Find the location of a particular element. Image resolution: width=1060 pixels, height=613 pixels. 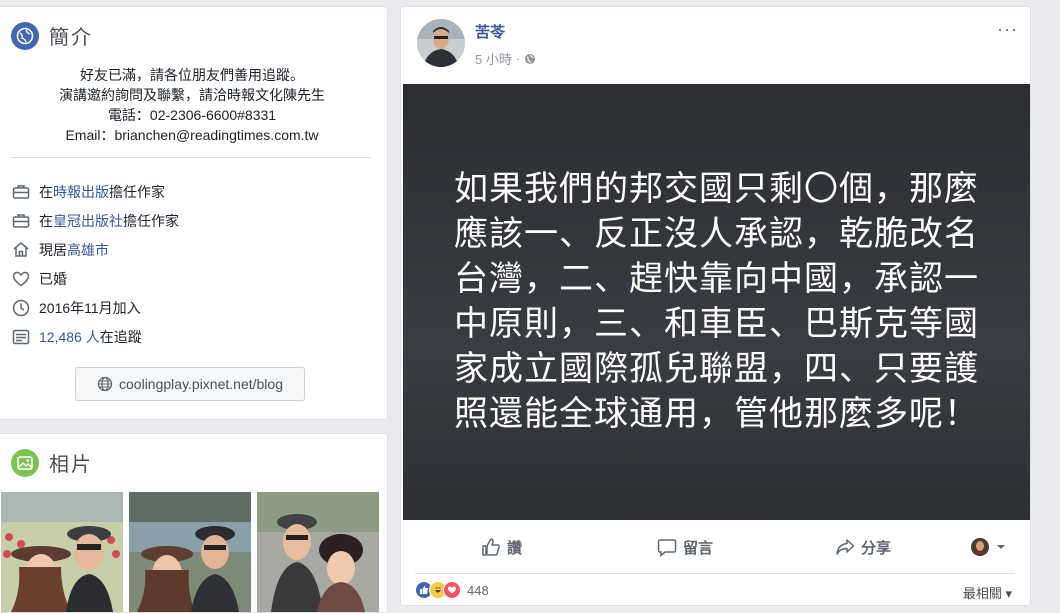

share-icon is located at coordinates (845, 547).